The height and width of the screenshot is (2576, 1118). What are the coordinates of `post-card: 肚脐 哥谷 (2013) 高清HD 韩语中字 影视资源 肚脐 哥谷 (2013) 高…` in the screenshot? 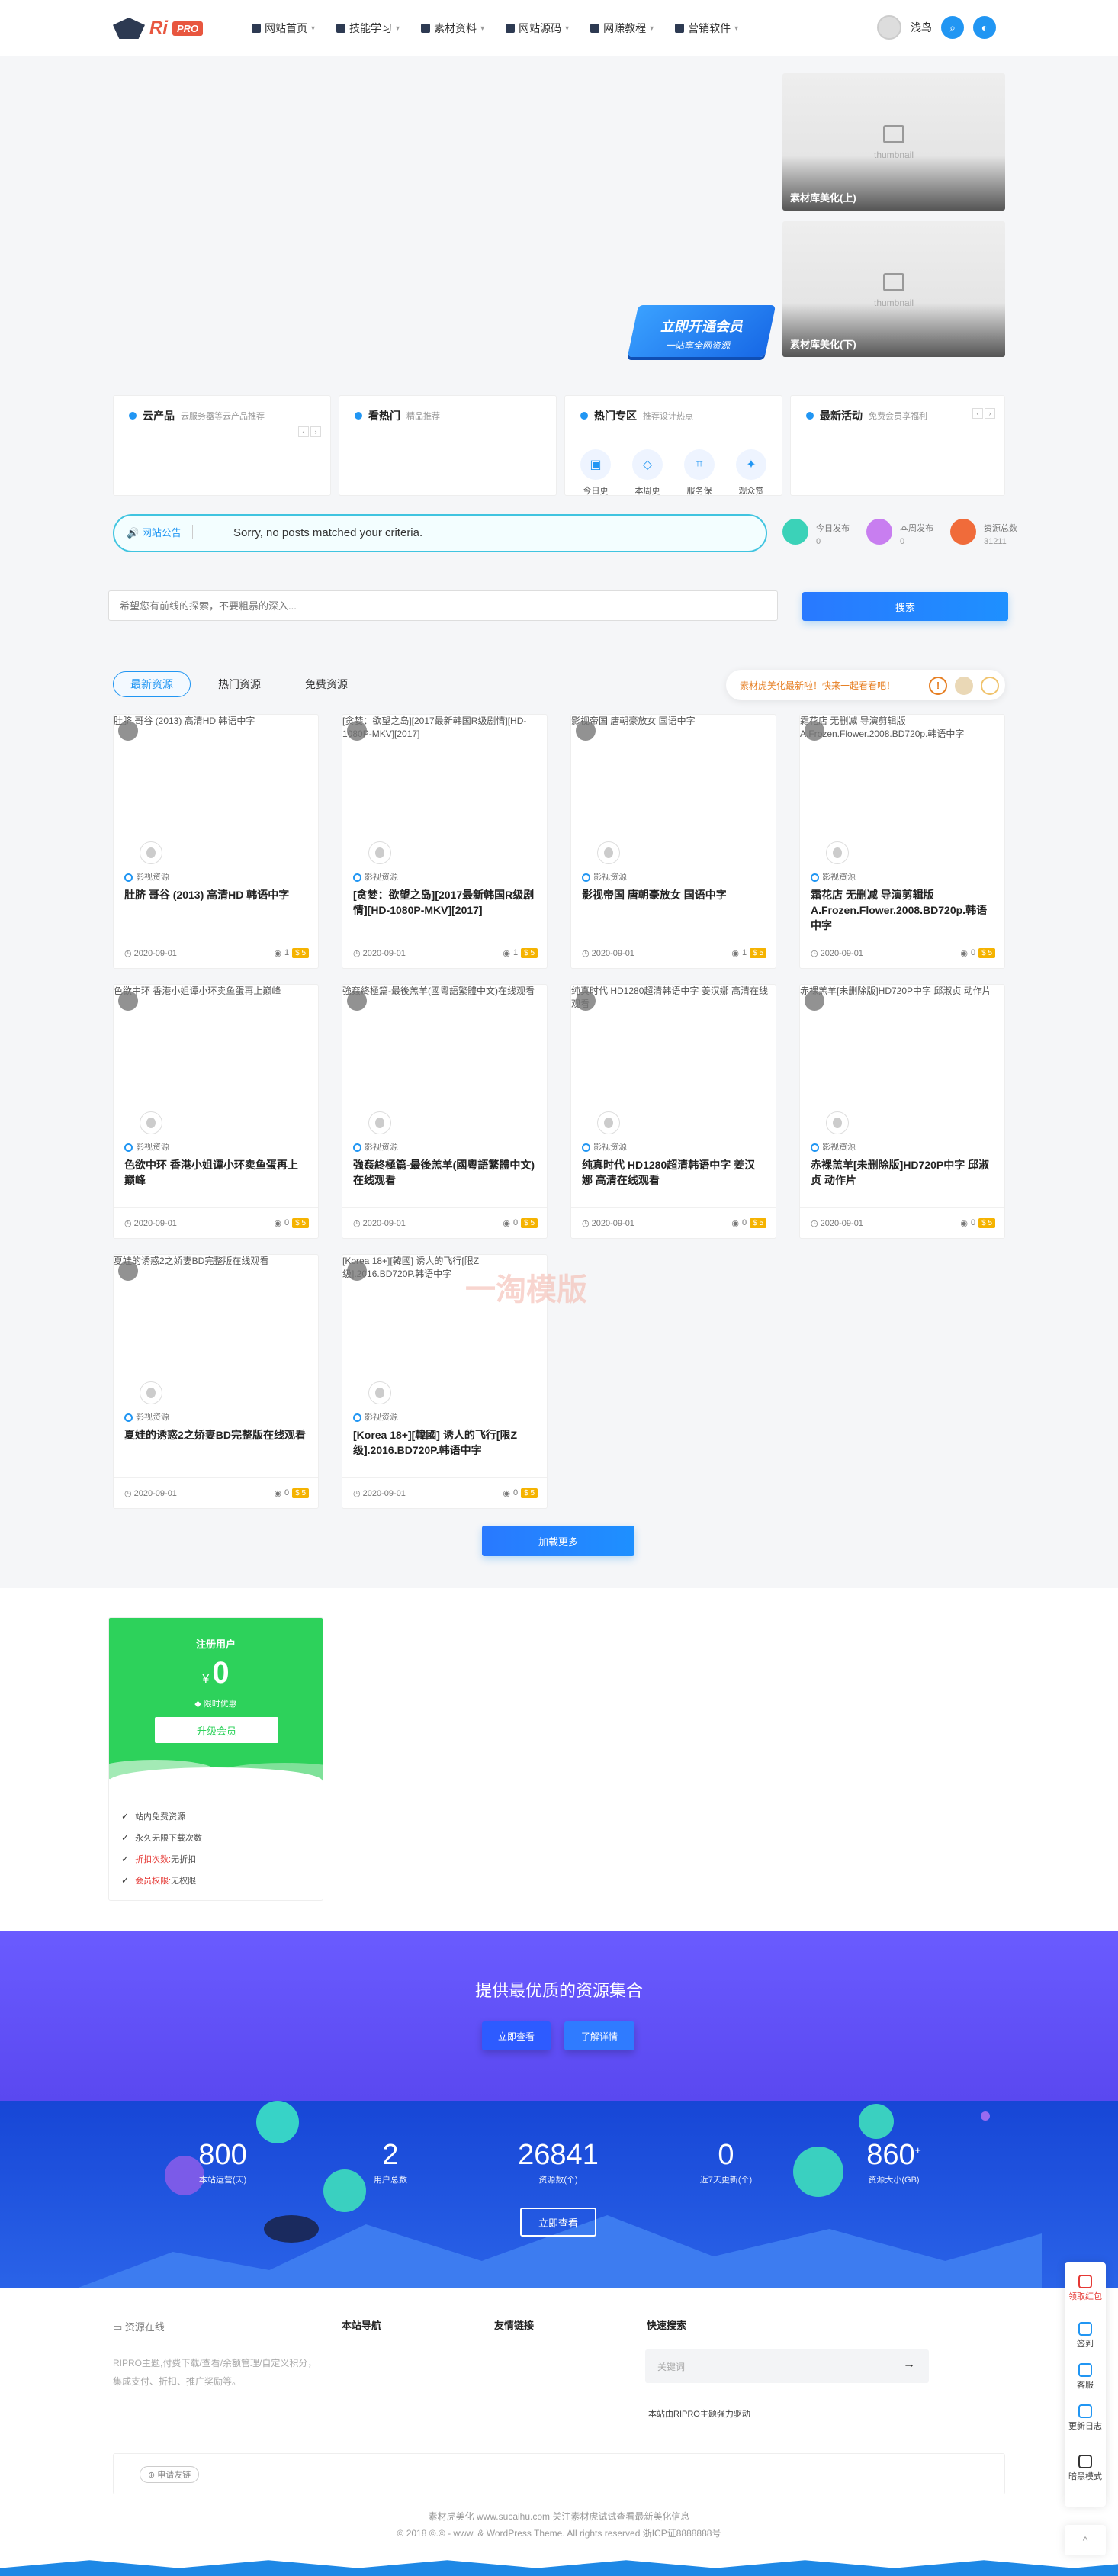 It's located at (216, 841).